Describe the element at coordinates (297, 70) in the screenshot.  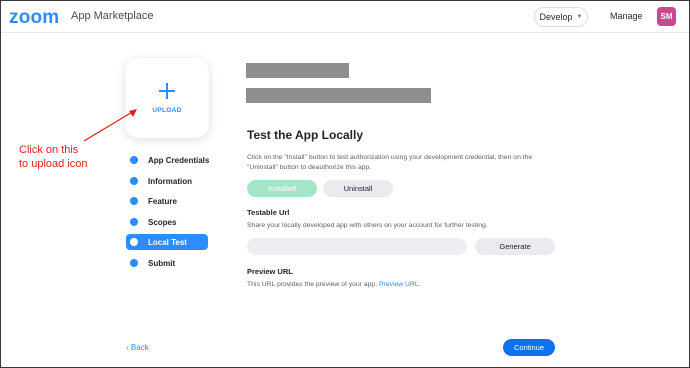
I see `redacted-app-name` at that location.